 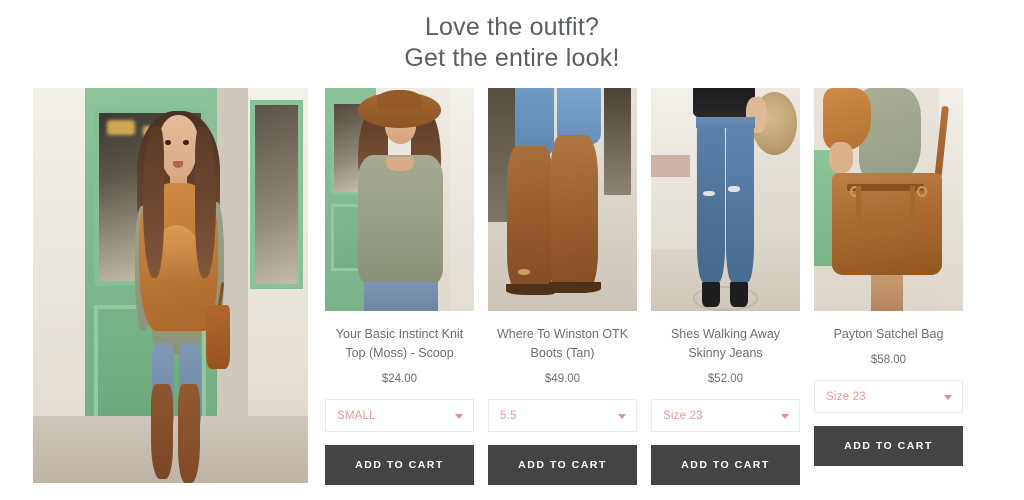 I want to click on p4-bag-handle, so click(x=885, y=211).